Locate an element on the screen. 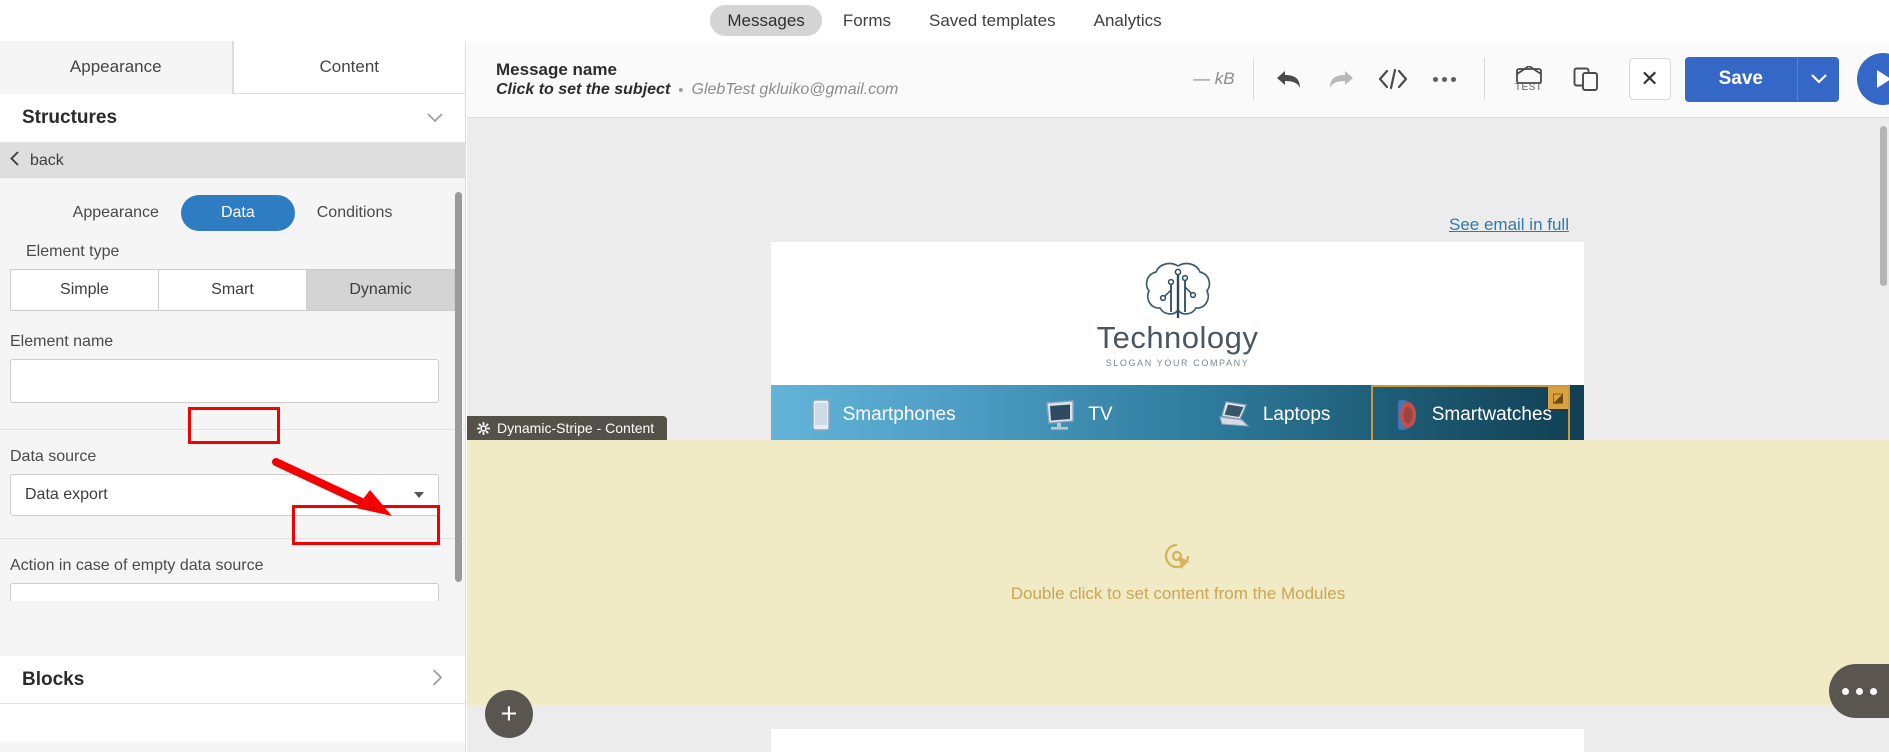 This screenshot has width=1889, height=752. add-block-button: + is located at coordinates (509, 714).